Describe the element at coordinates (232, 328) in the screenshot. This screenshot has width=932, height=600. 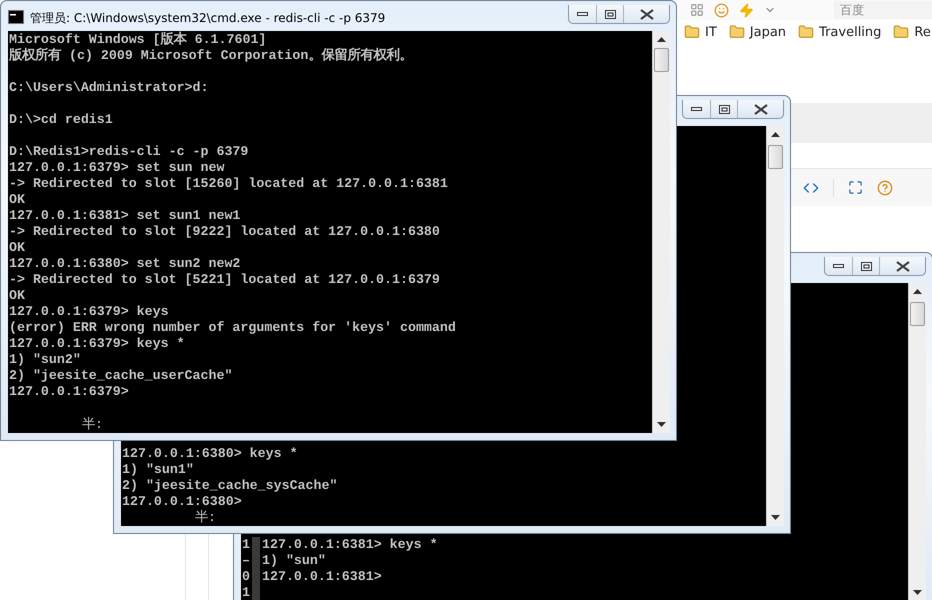
I see `console-line: (error) ERR wrong number of arguments for 'keys' command` at that location.